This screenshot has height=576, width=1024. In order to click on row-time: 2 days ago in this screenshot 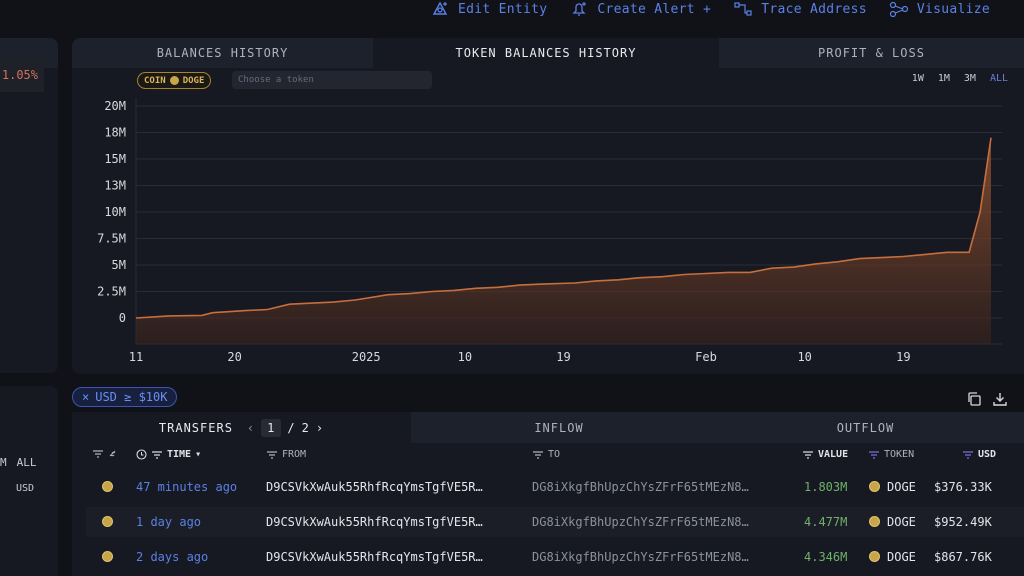, I will do `click(172, 557)`.